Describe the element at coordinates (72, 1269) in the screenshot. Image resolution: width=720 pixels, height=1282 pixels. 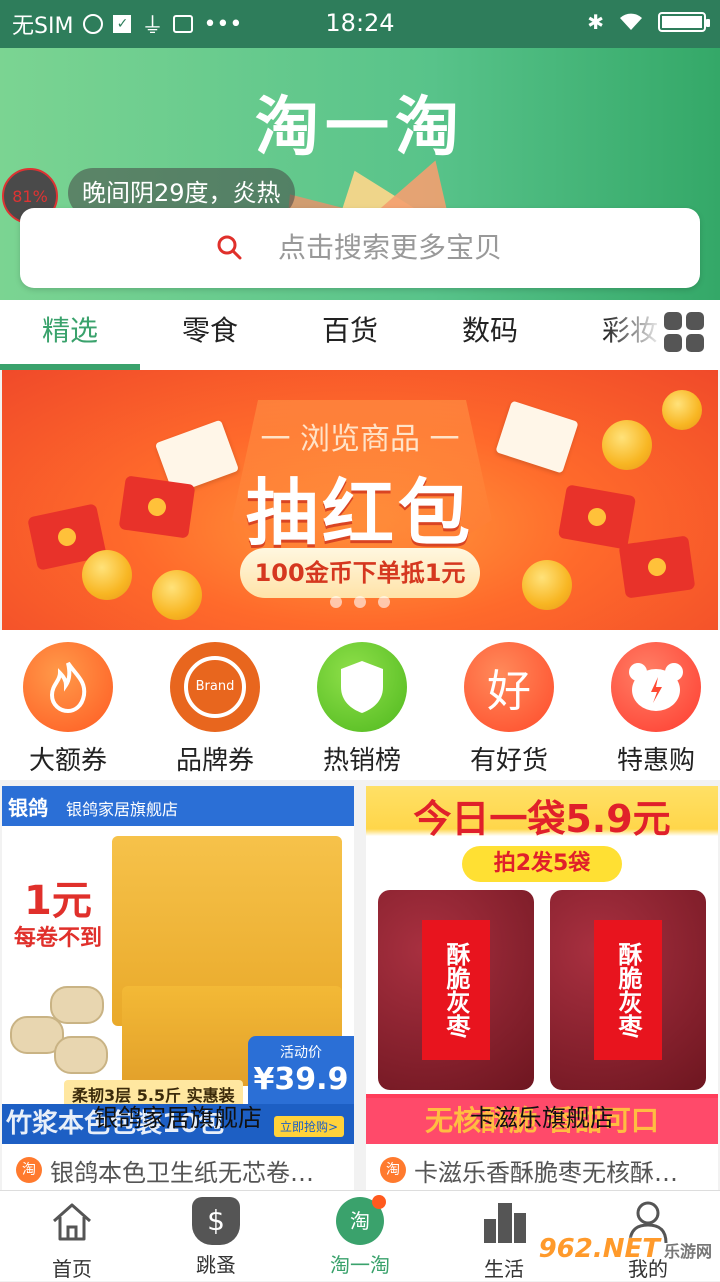
I see `nav-label: 首页` at that location.